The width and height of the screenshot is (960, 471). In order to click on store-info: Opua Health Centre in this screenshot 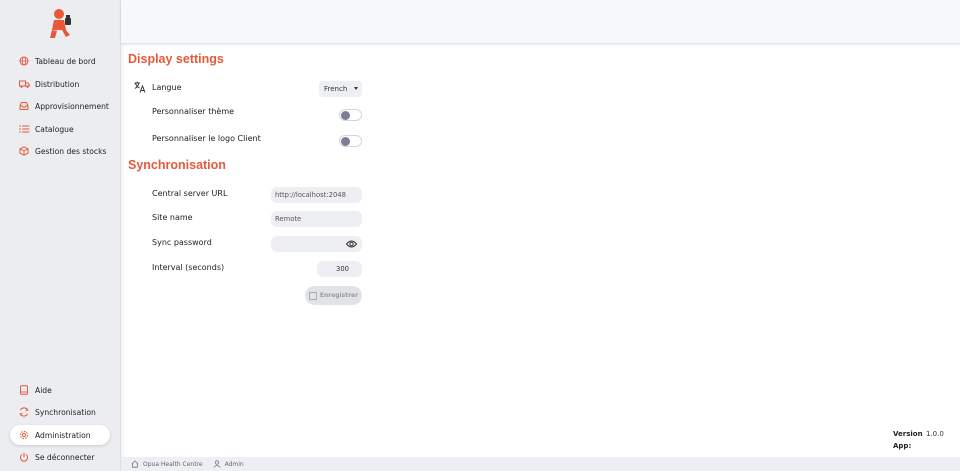, I will do `click(167, 464)`.